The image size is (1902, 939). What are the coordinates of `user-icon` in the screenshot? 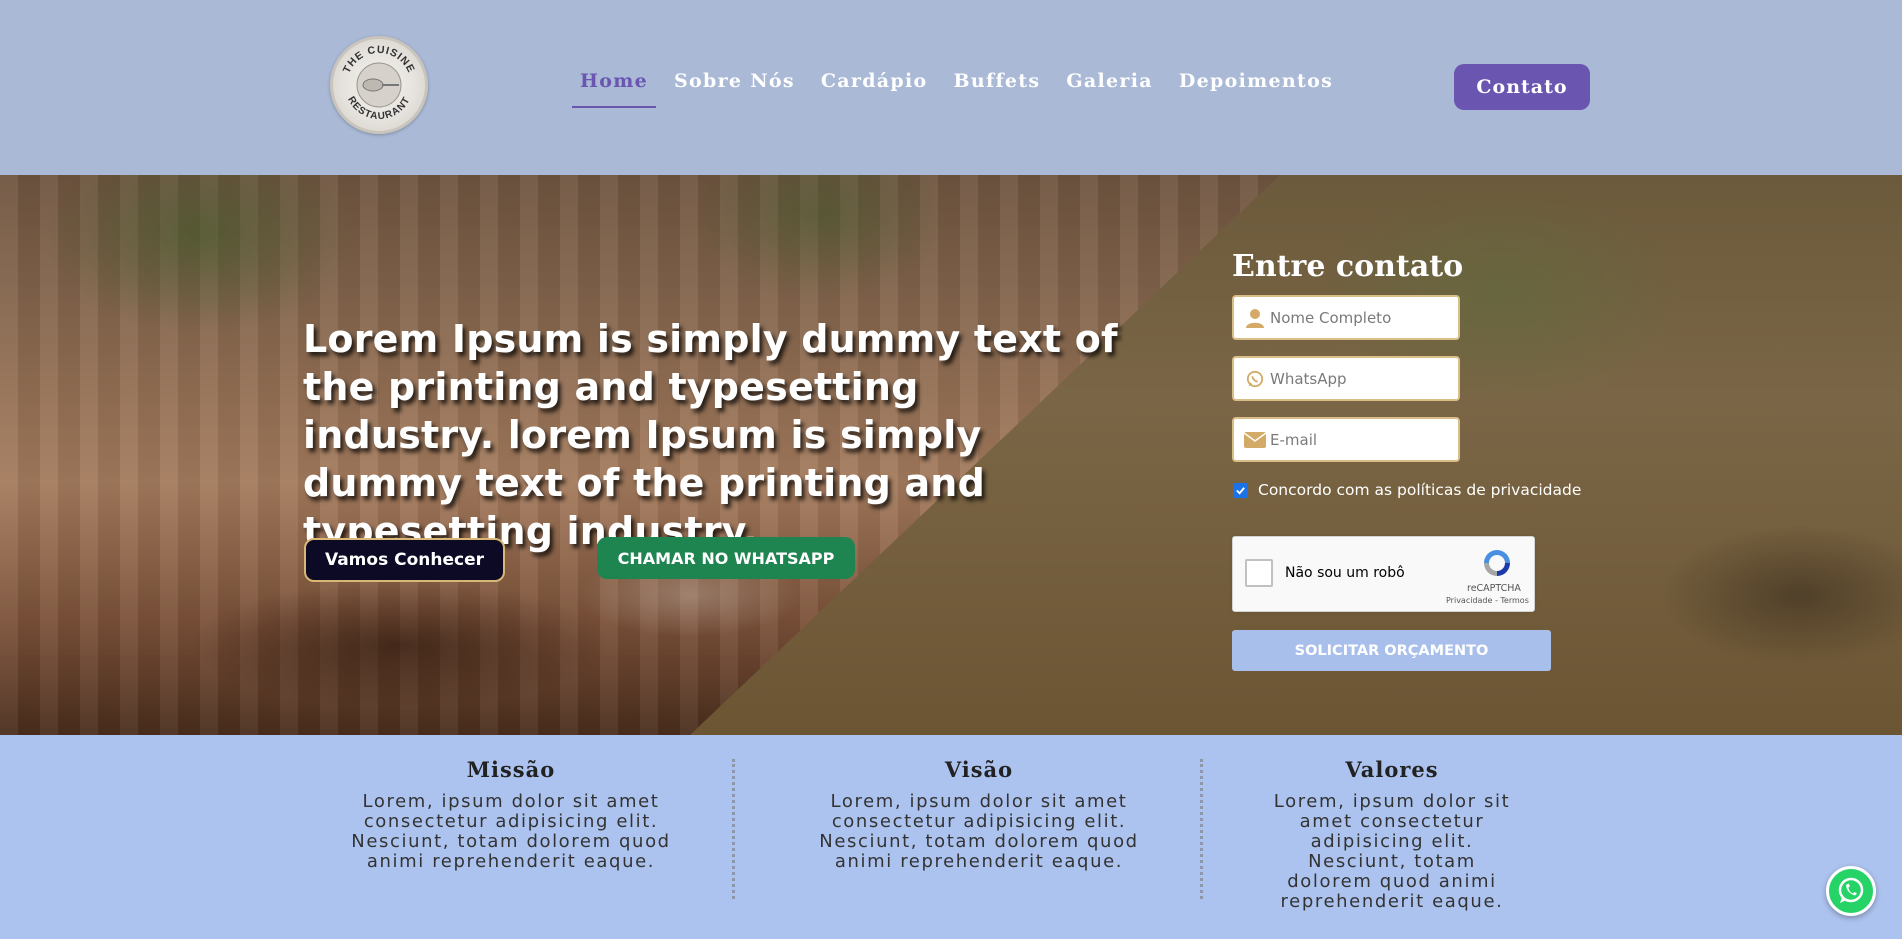 It's located at (1255, 318).